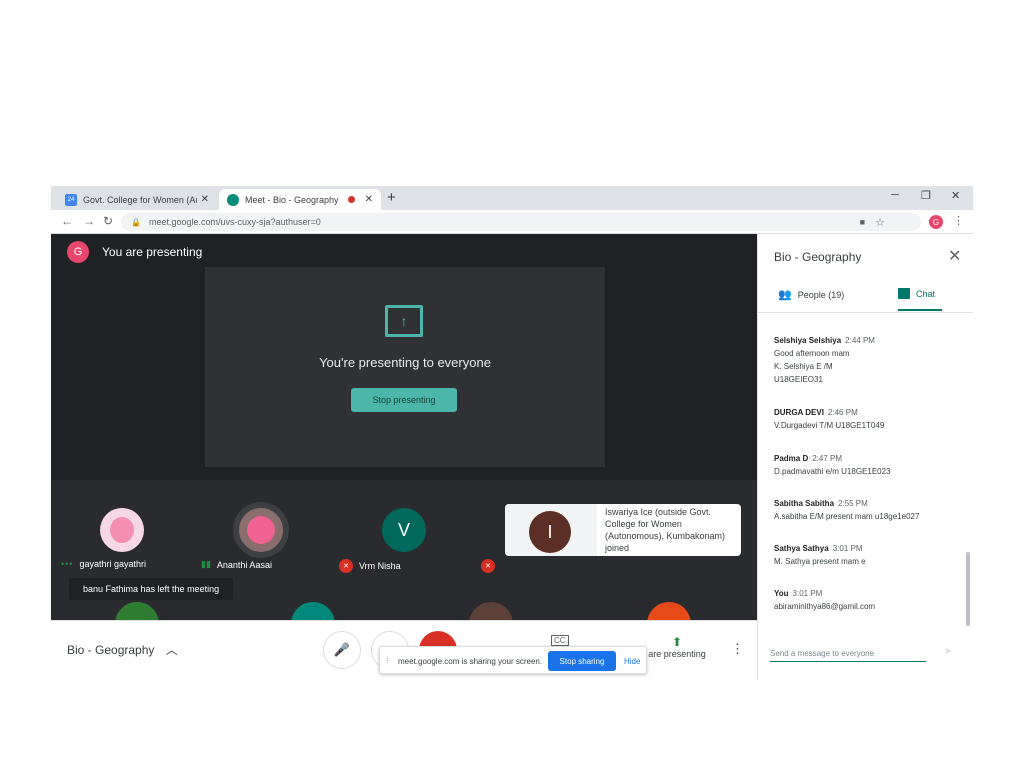 This screenshot has width=1024, height=768. What do you see at coordinates (804, 503) in the screenshot?
I see `message-sender: Sabitha Sabitha` at bounding box center [804, 503].